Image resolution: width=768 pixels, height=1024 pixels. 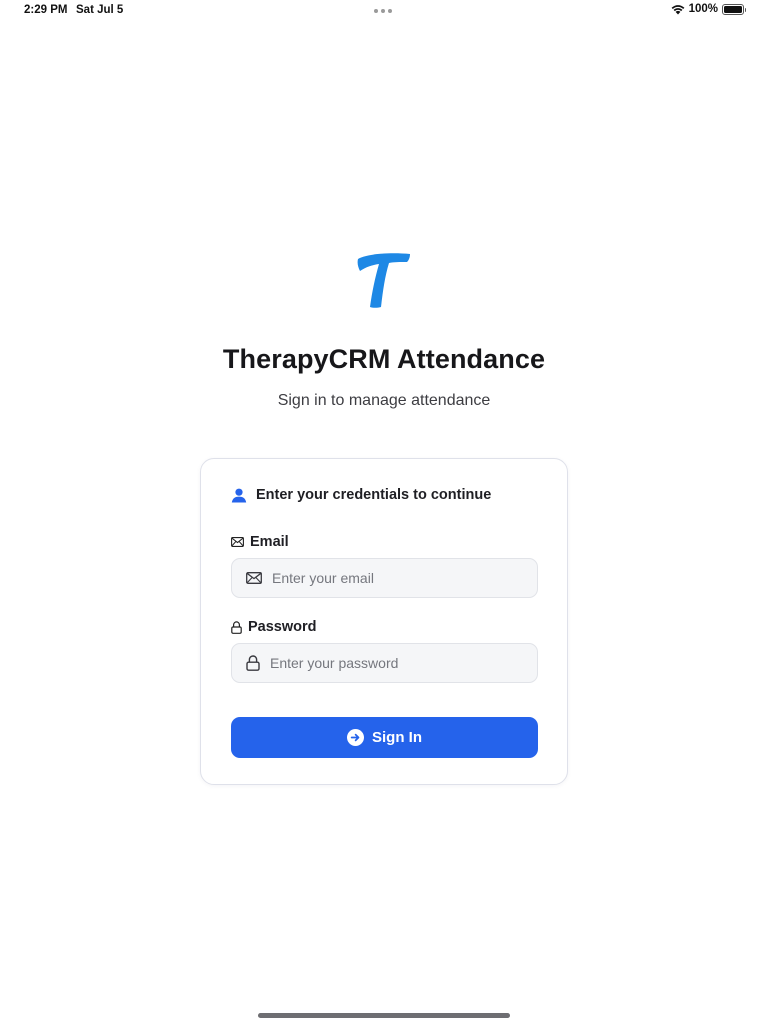 What do you see at coordinates (46, 10) in the screenshot?
I see `status-time: 2:29 PM` at bounding box center [46, 10].